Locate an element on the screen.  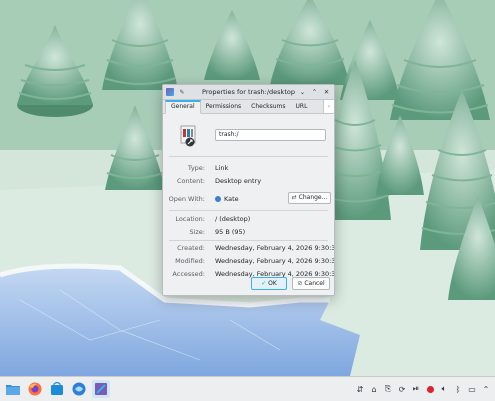
close-icon: ✕ is located at coordinates (326, 91).